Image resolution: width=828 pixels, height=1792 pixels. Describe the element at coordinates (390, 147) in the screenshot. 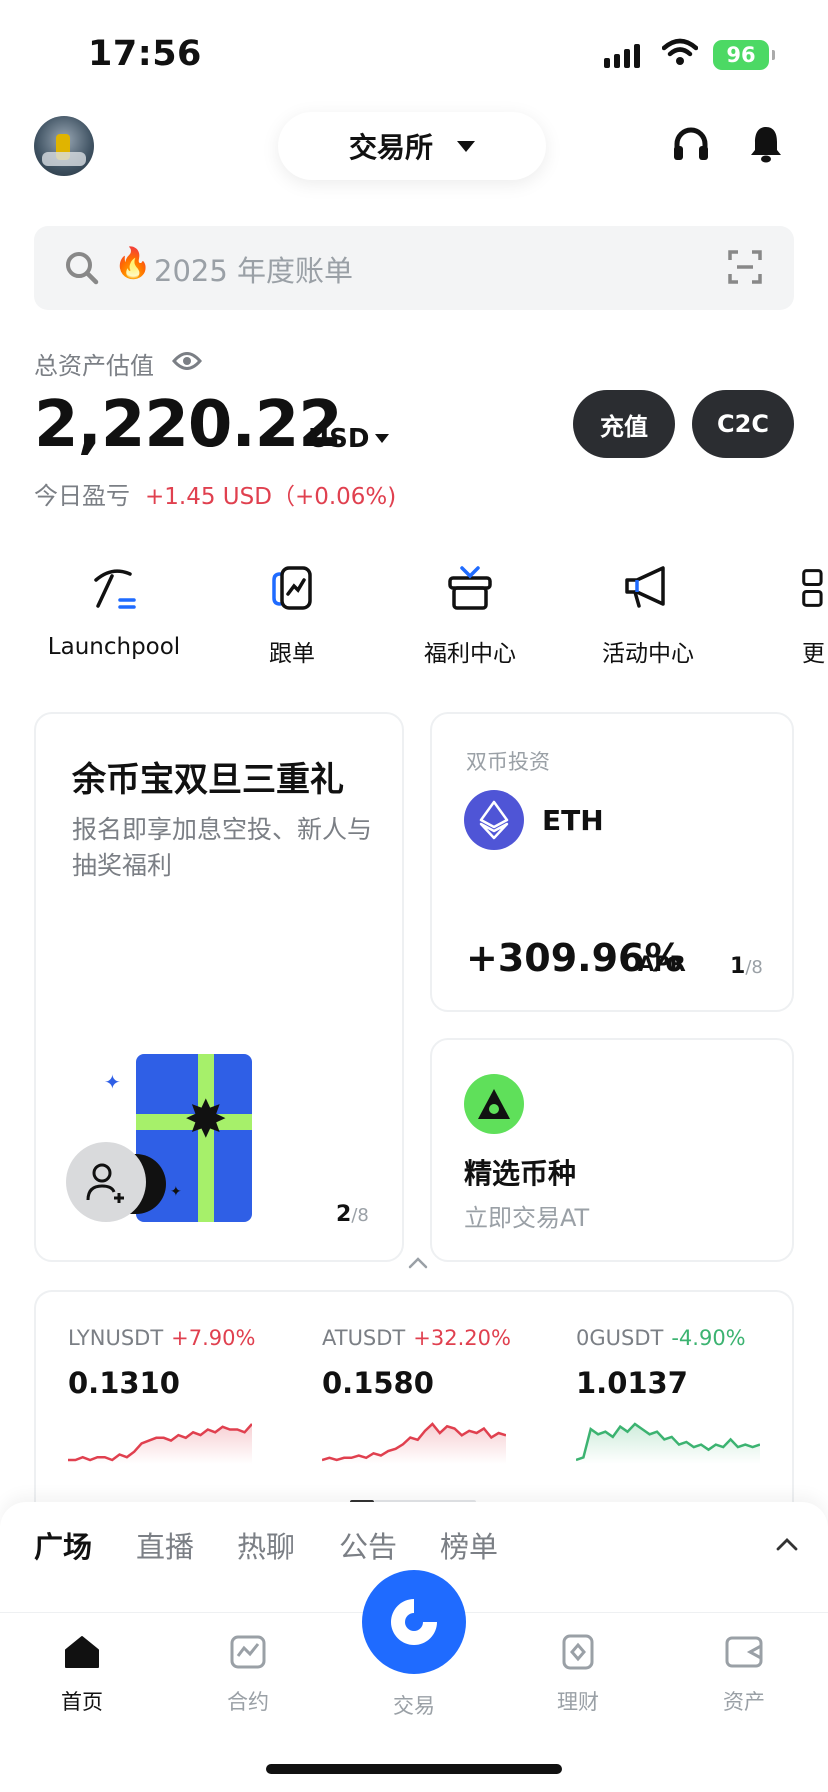

I see `exchange-label: 交易所` at that location.